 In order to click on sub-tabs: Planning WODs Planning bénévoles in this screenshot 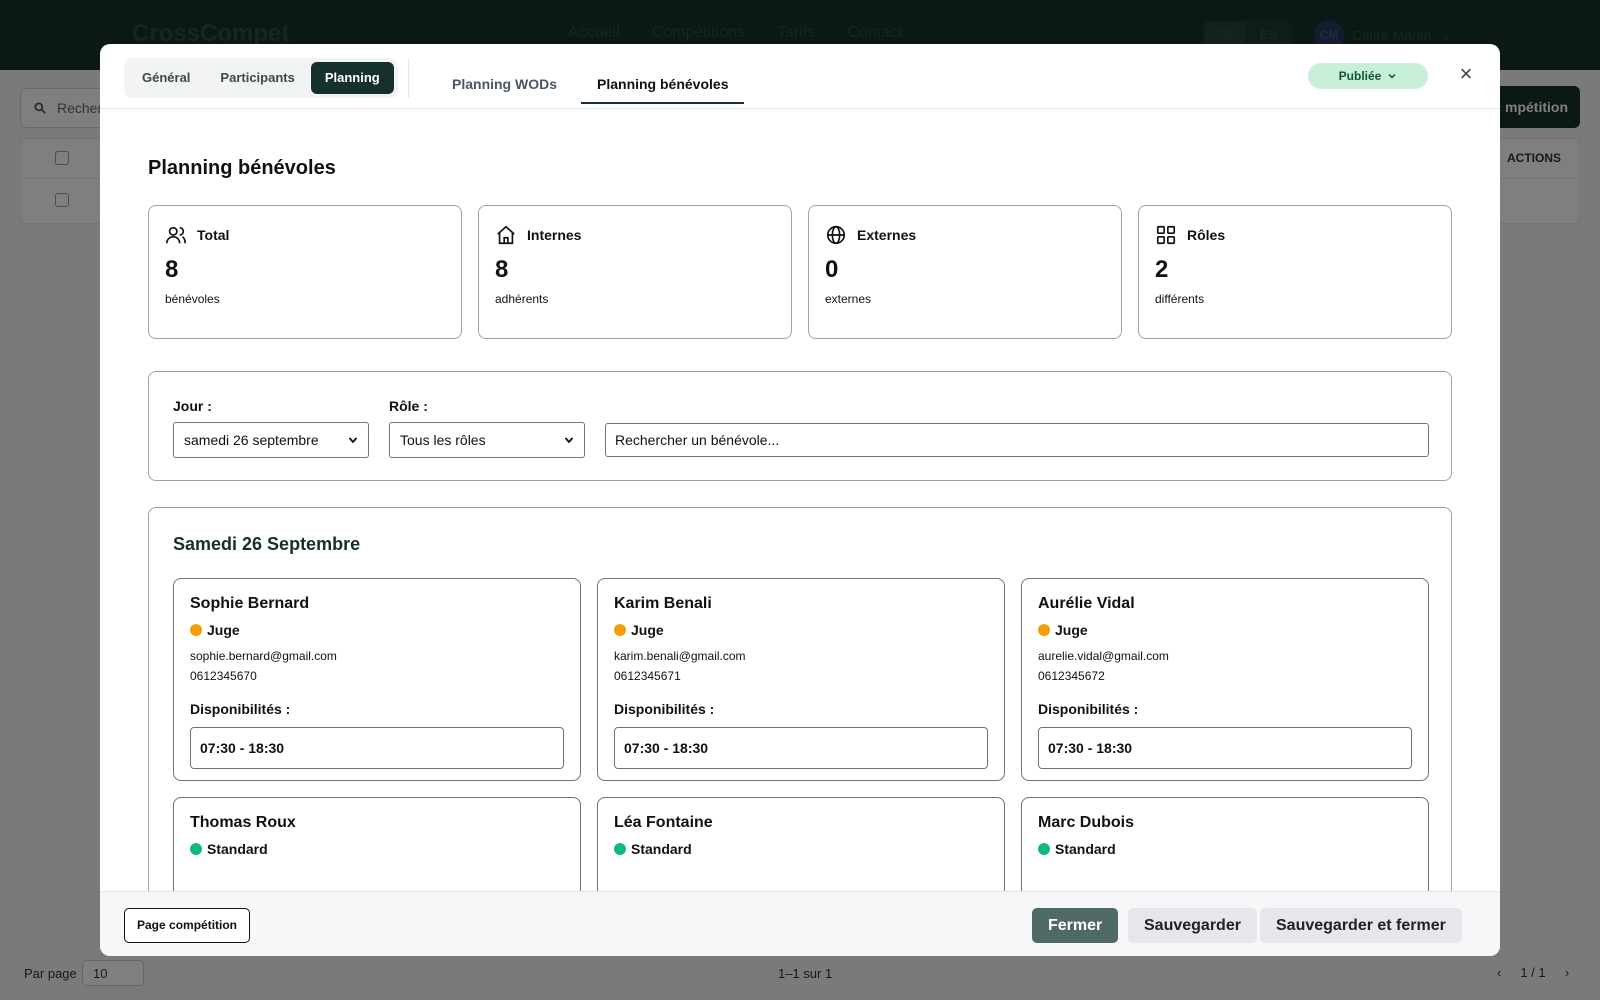, I will do `click(590, 76)`.